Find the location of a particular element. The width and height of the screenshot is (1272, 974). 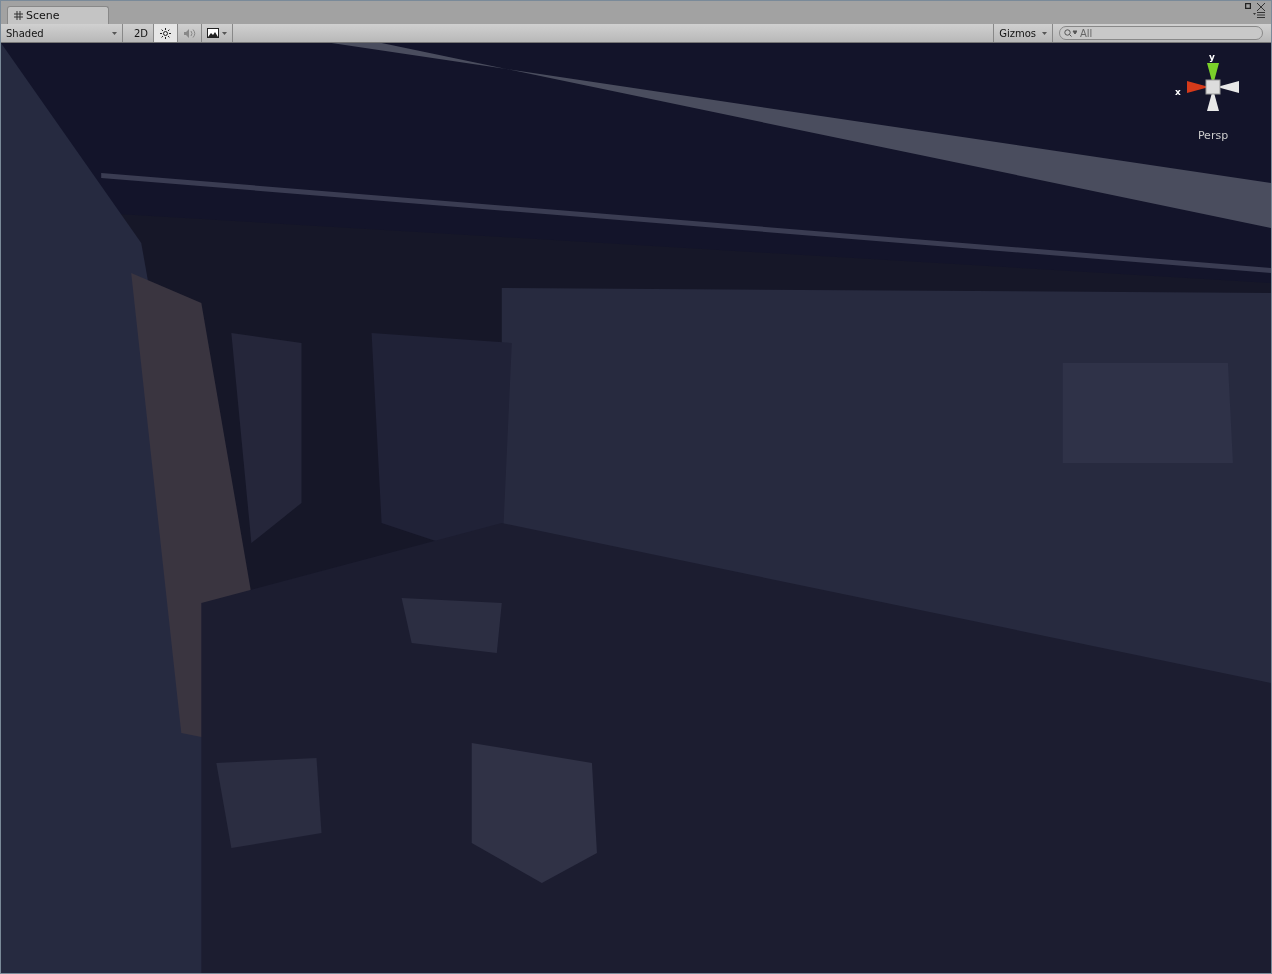

grid-icon is located at coordinates (18, 15).